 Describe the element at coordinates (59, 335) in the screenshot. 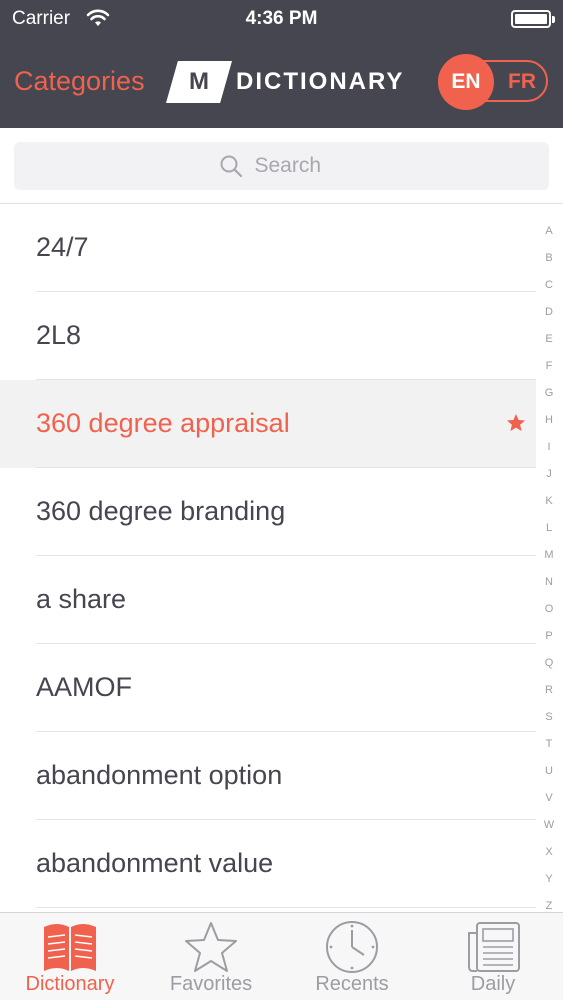

I see `entry-term: 2L8` at that location.